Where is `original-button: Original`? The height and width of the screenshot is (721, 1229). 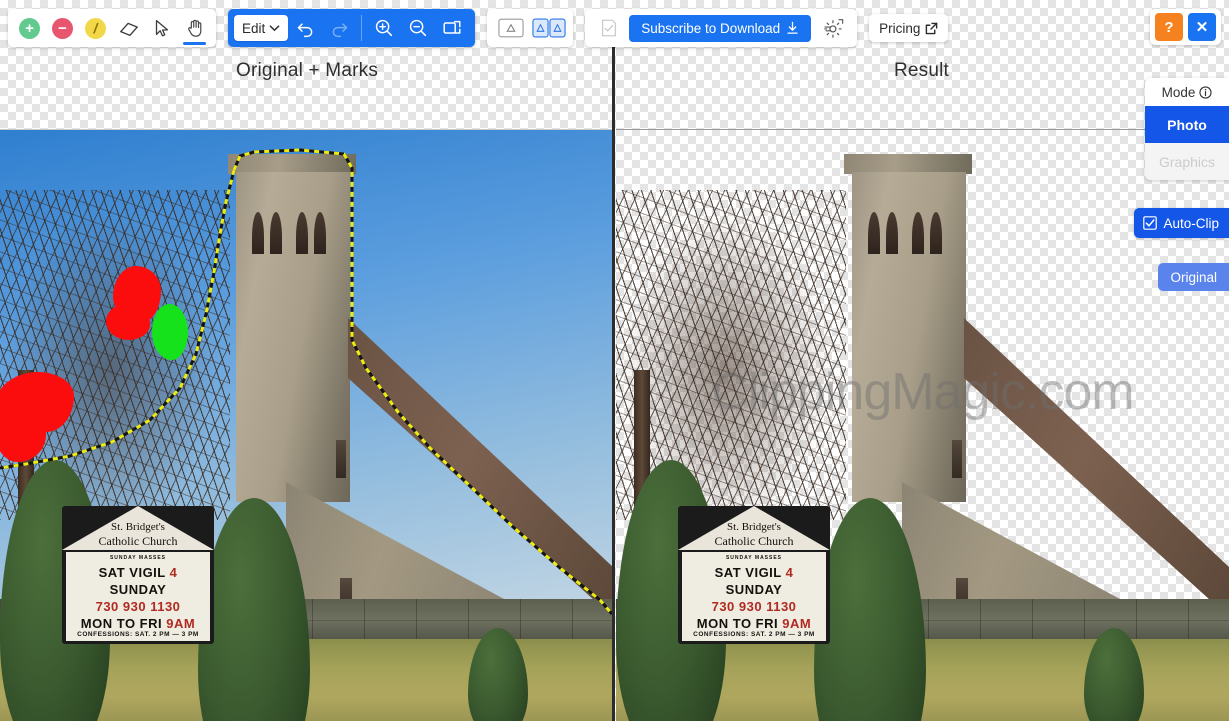 original-button: Original is located at coordinates (1193, 277).